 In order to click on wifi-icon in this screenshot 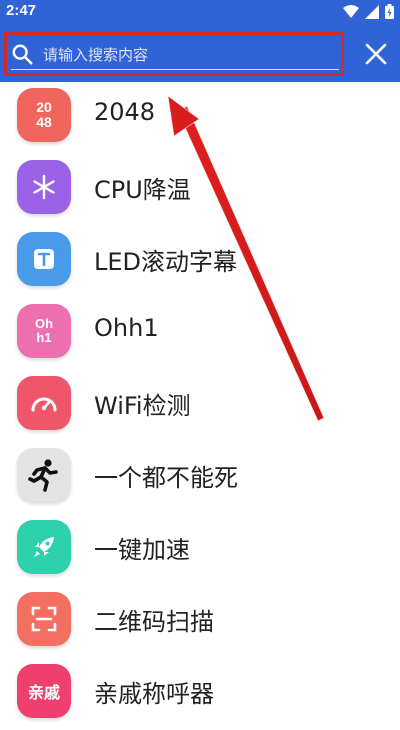, I will do `click(351, 11)`.